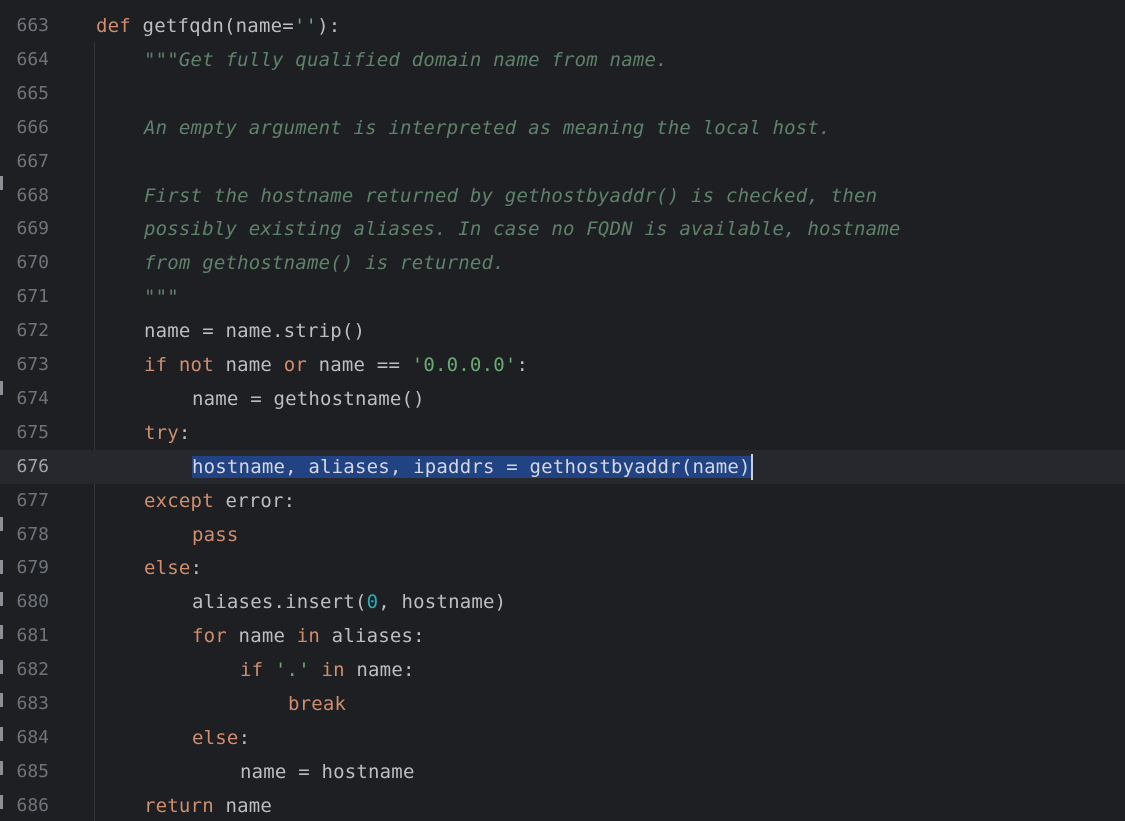 This screenshot has height=821, width=1125. Describe the element at coordinates (254, 500) in the screenshot. I see `code-token: error:` at that location.